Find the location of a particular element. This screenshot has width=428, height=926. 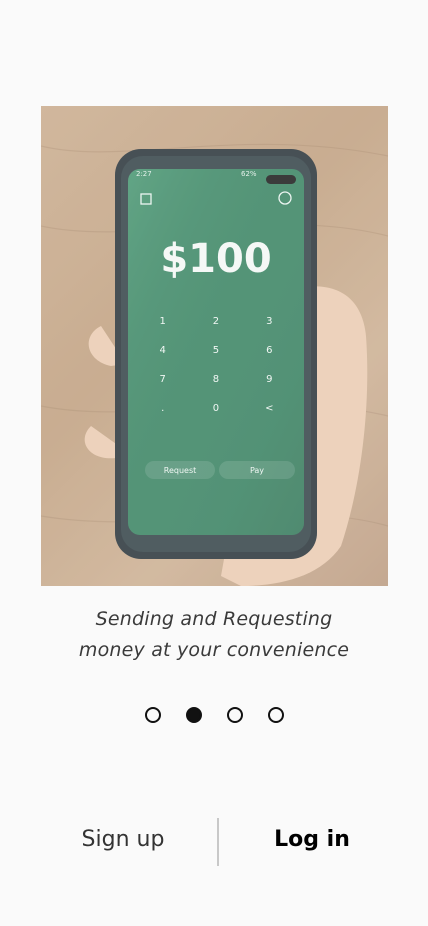

hero-keypad-key: 6 is located at coordinates (269, 350).